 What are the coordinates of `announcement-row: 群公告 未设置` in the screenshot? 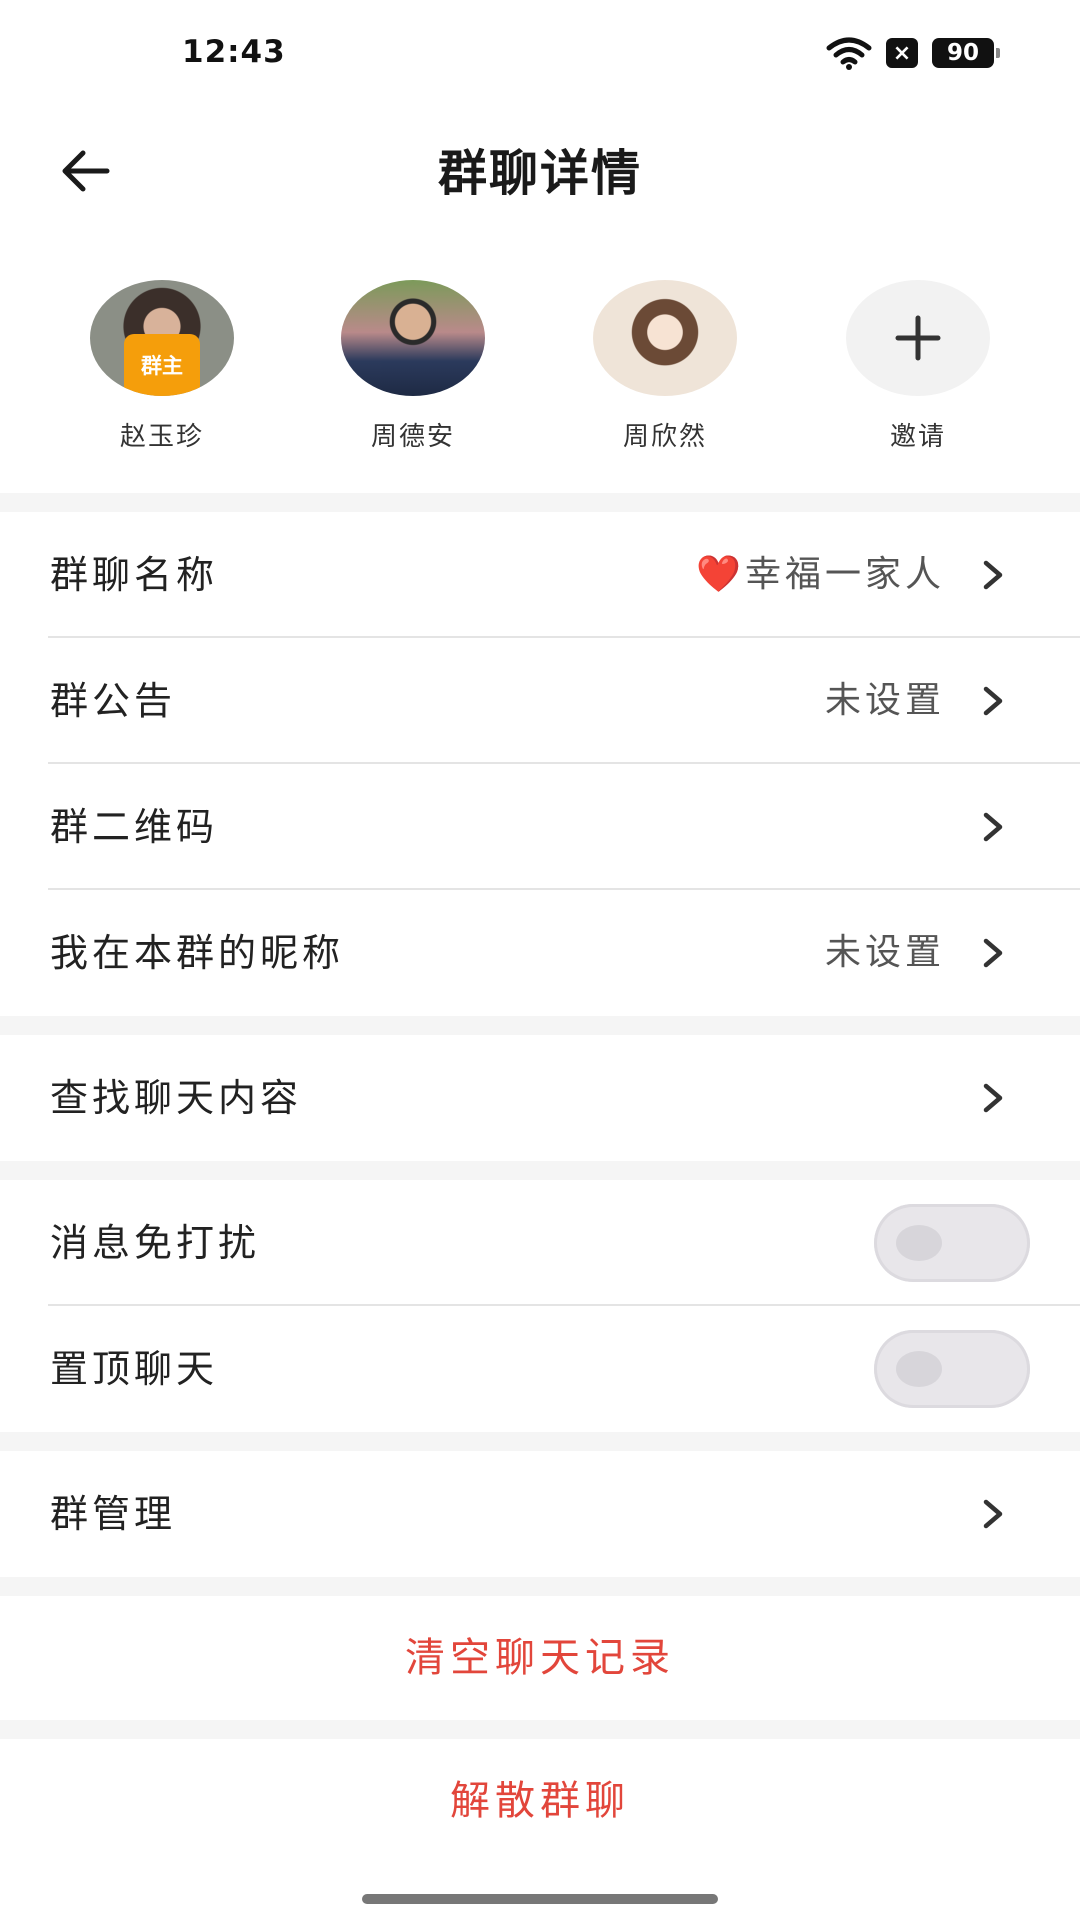 It's located at (540, 701).